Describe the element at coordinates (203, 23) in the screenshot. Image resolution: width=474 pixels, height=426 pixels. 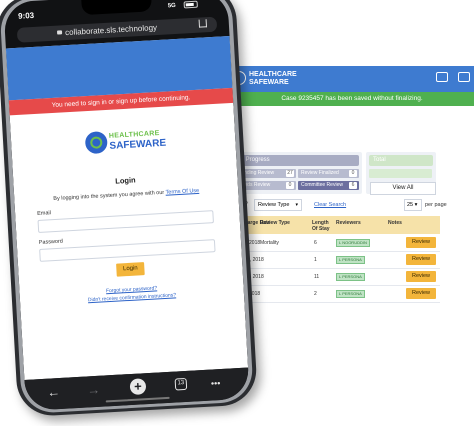
I see `share-icon` at that location.